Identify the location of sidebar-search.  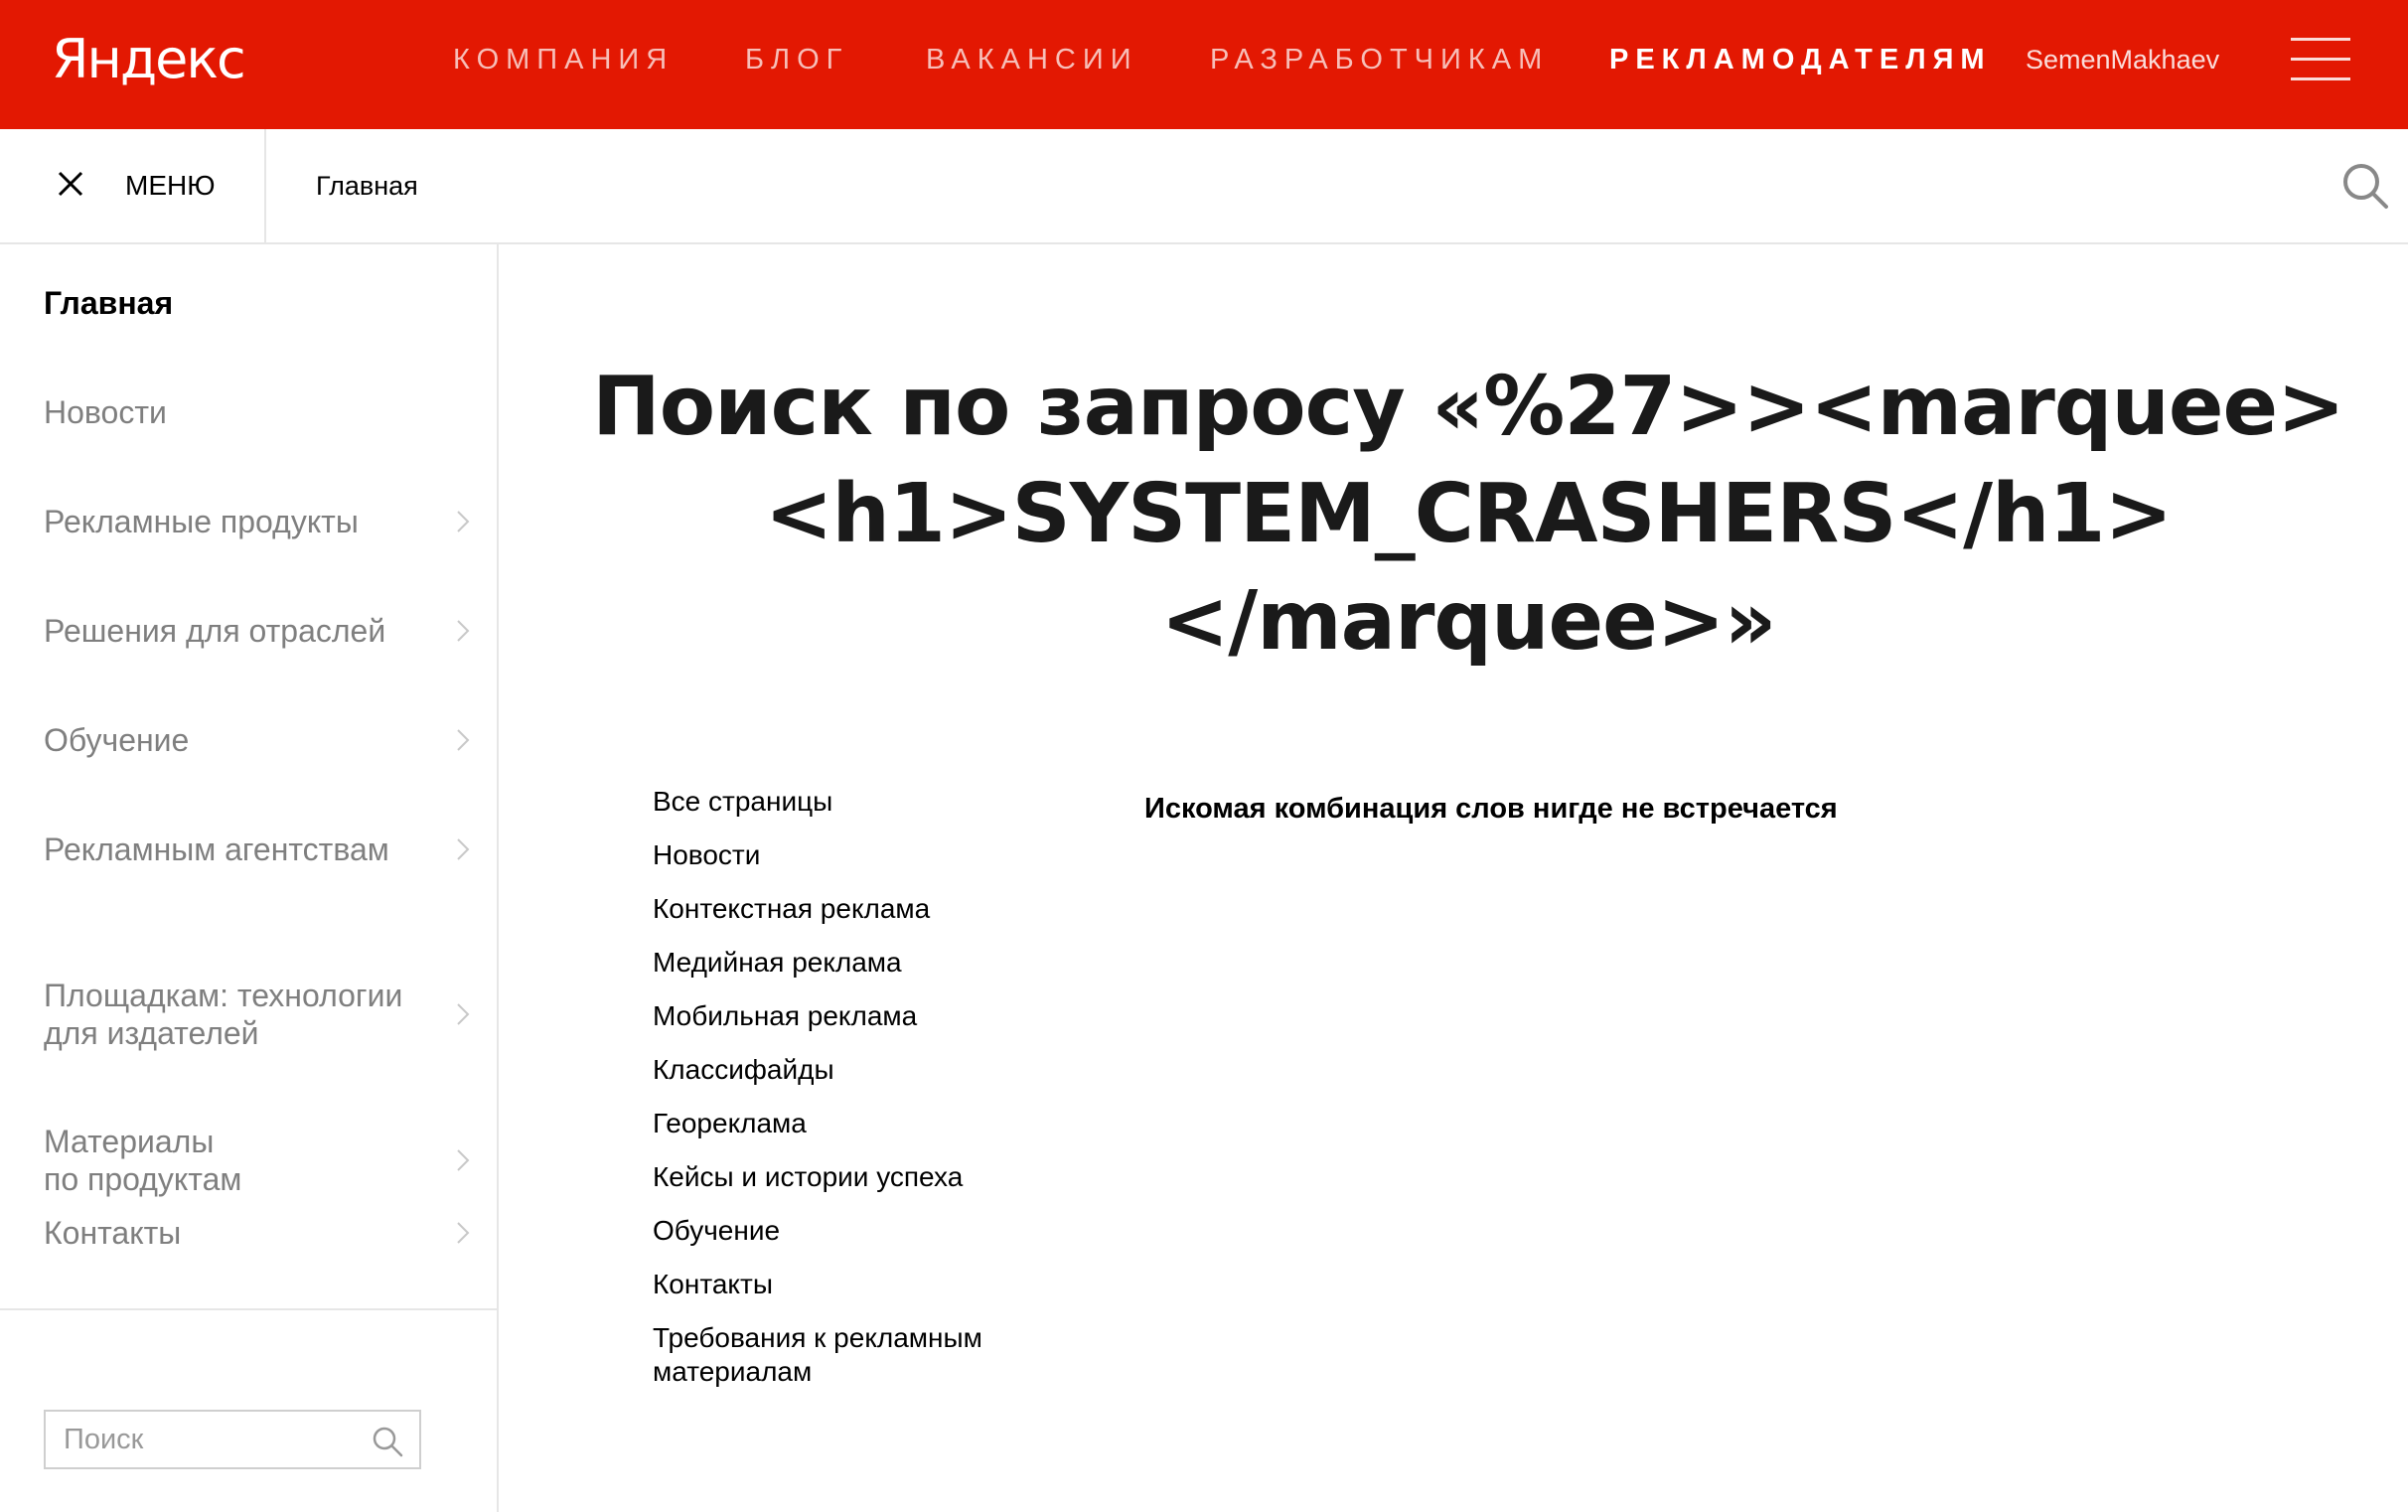
(233, 1439).